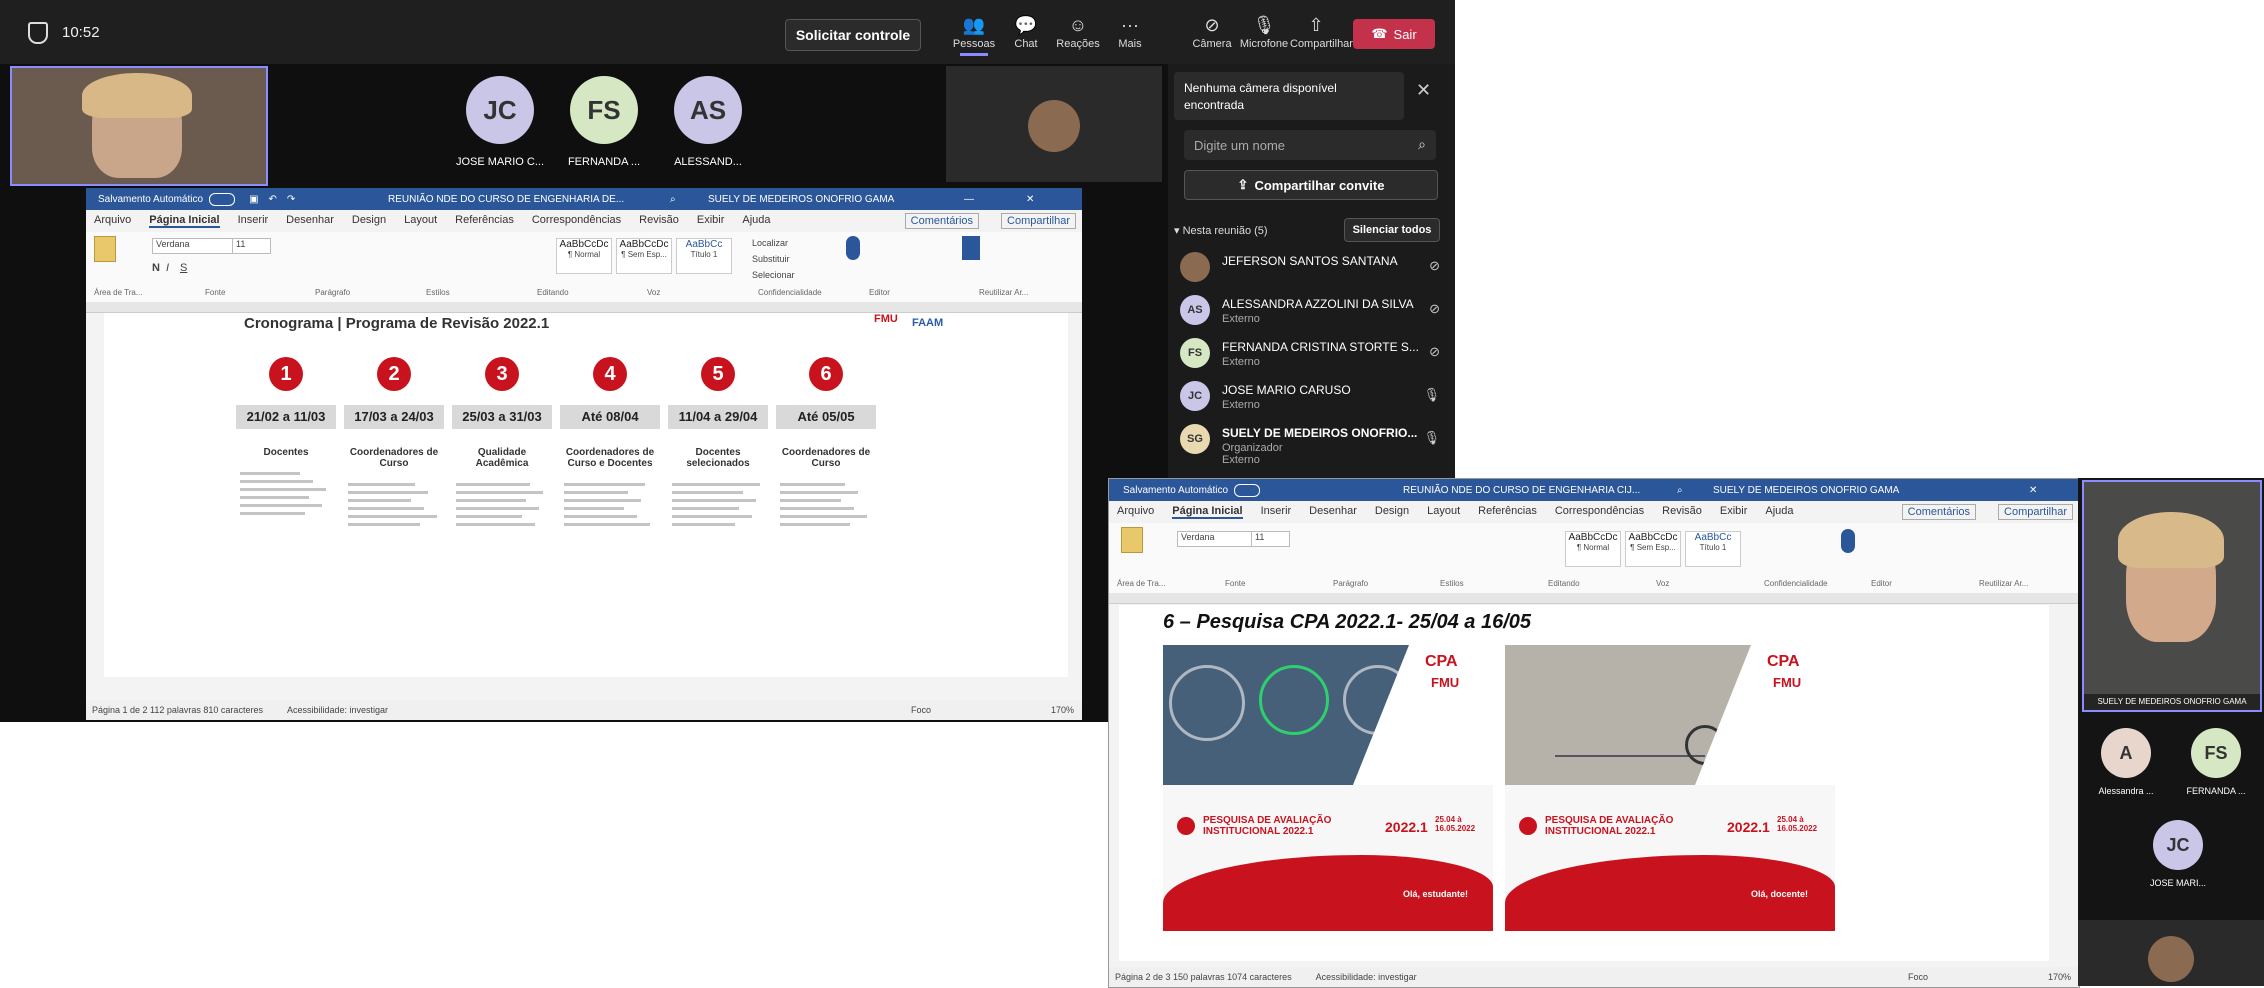 The width and height of the screenshot is (2264, 988). What do you see at coordinates (1221, 230) in the screenshot?
I see `in-meeting-header: ▾ Nesta reunião (5)` at bounding box center [1221, 230].